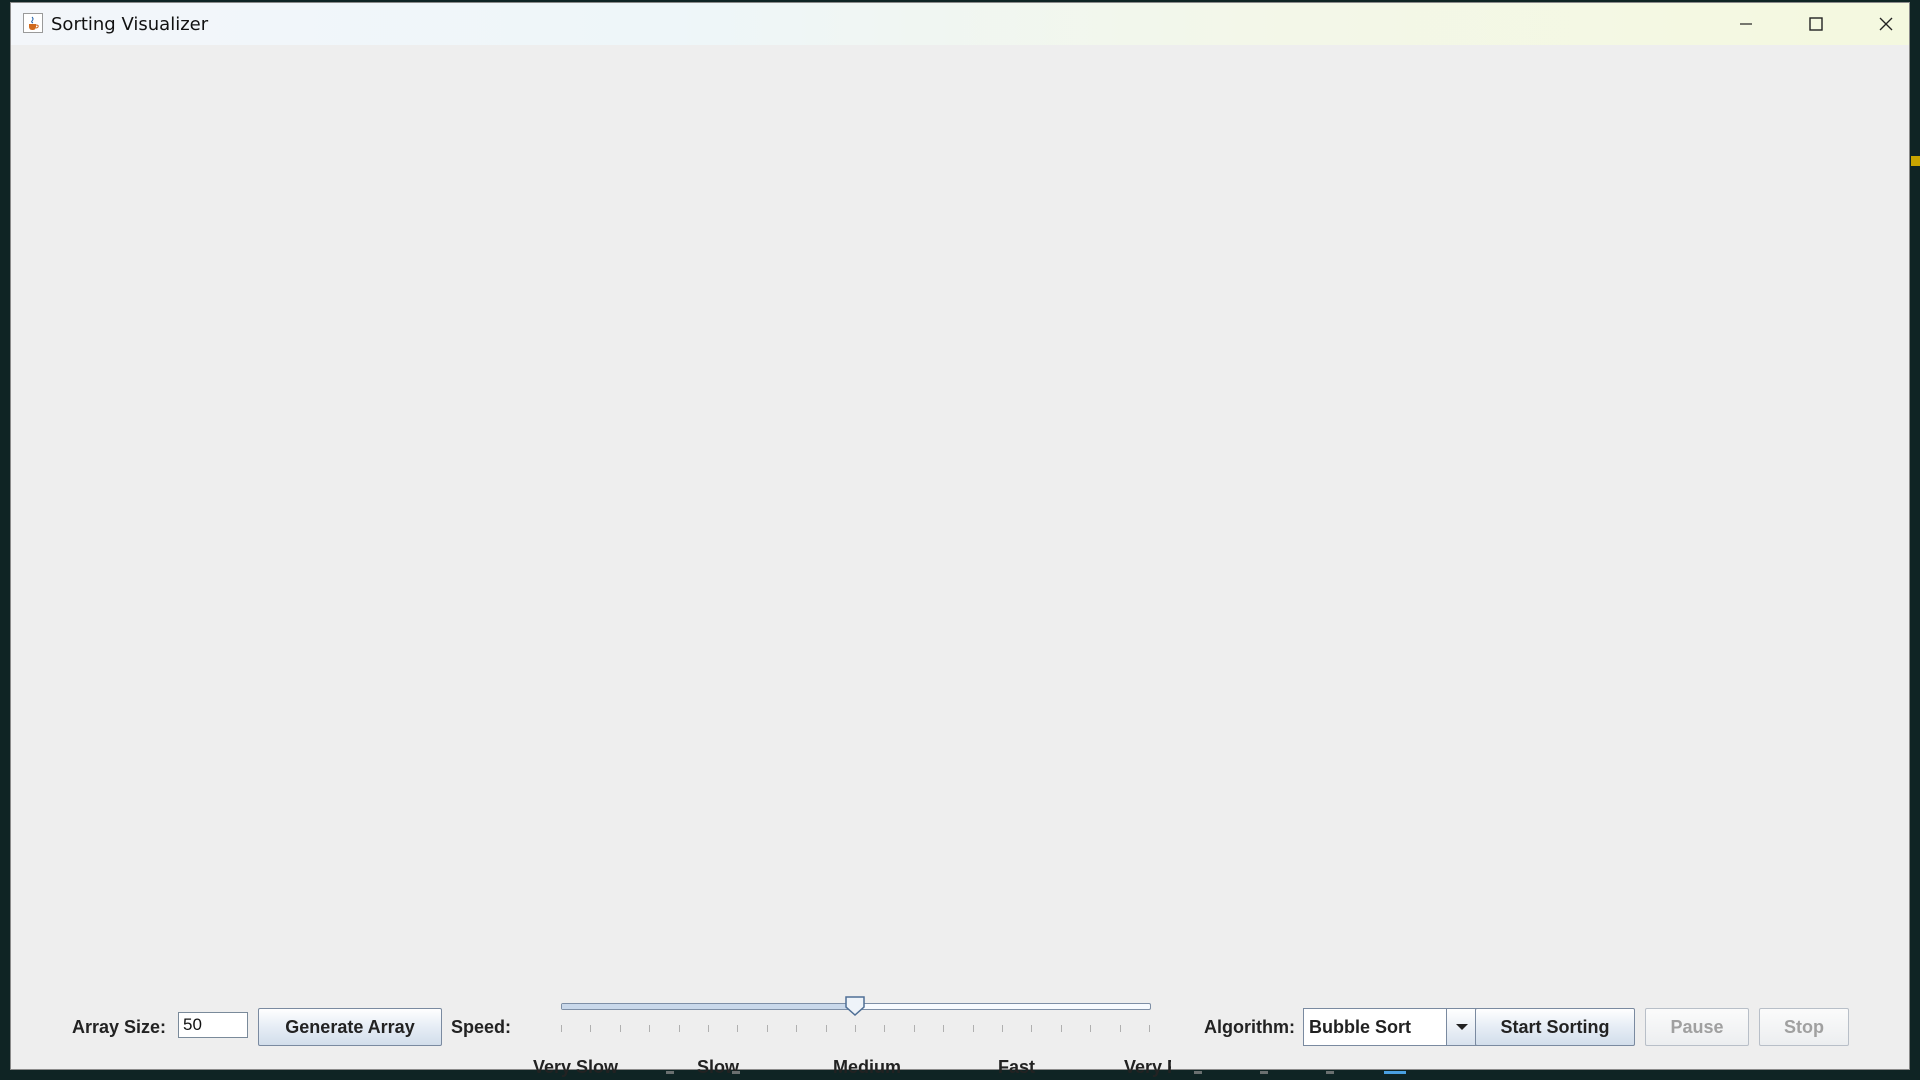 This screenshot has height=1080, width=1920. Describe the element at coordinates (1360, 1027) in the screenshot. I see `algorithm-selected-value: Bubble Sort` at that location.